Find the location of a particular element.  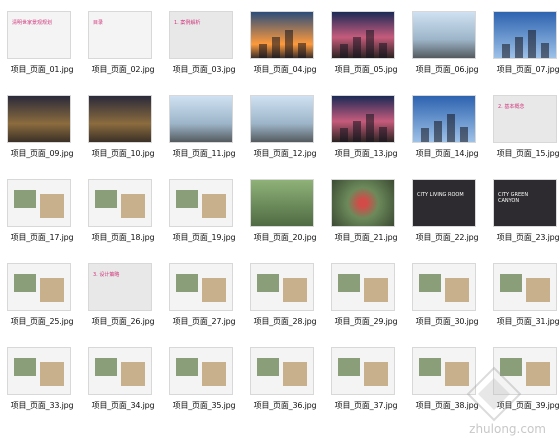

file-item: 项目_页面_18.jpg is located at coordinates (123, 217).